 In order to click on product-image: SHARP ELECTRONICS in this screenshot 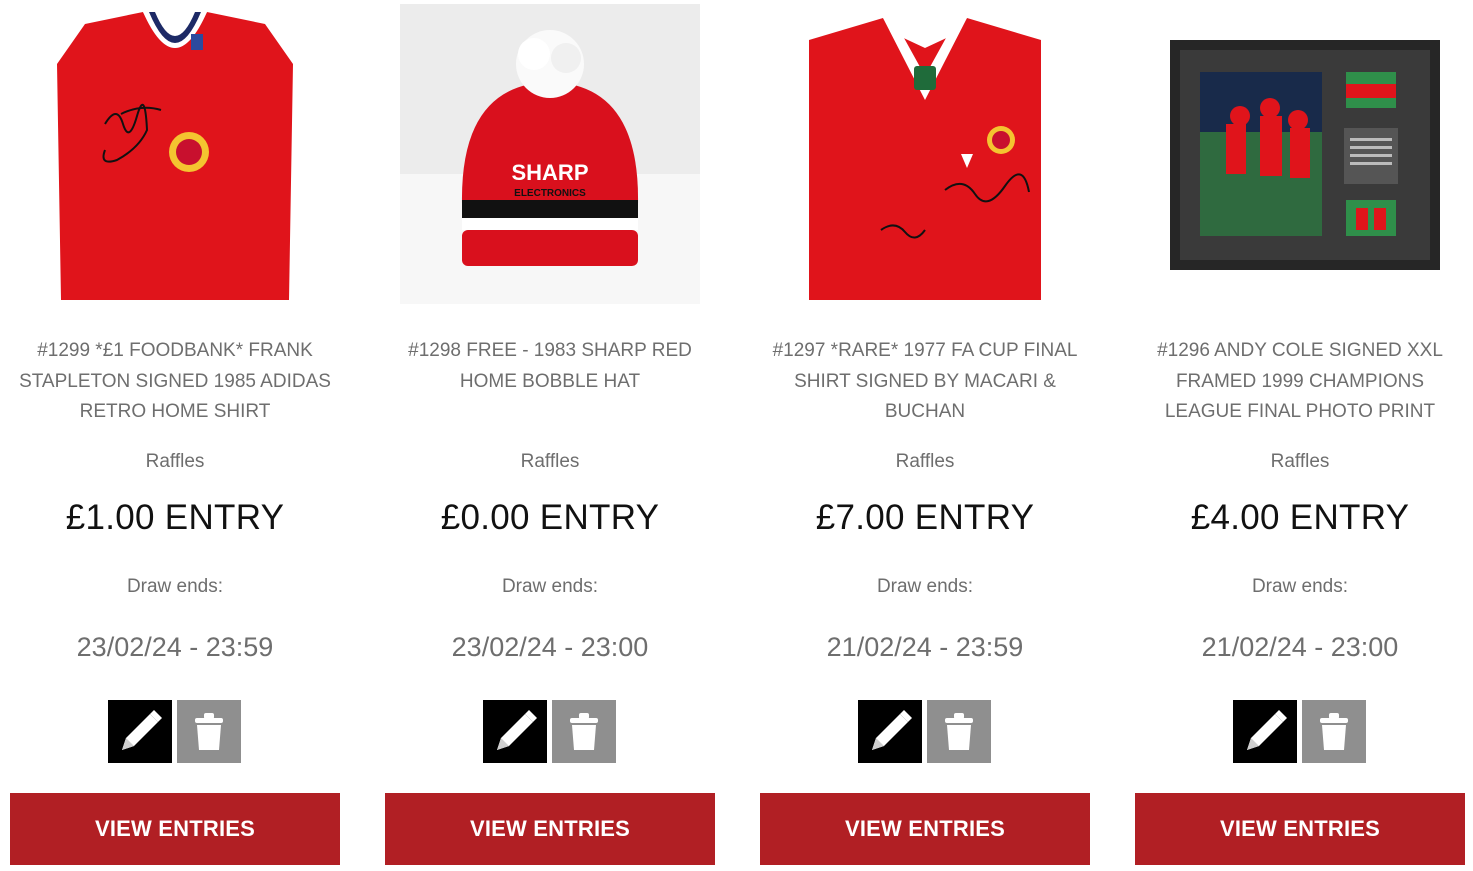, I will do `click(550, 154)`.